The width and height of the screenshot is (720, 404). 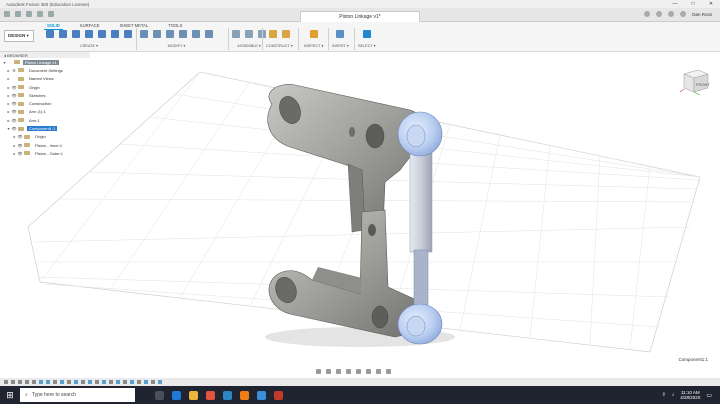 What do you see at coordinates (89, 45) in the screenshot?
I see `create-menu: CREATE ▾` at bounding box center [89, 45].